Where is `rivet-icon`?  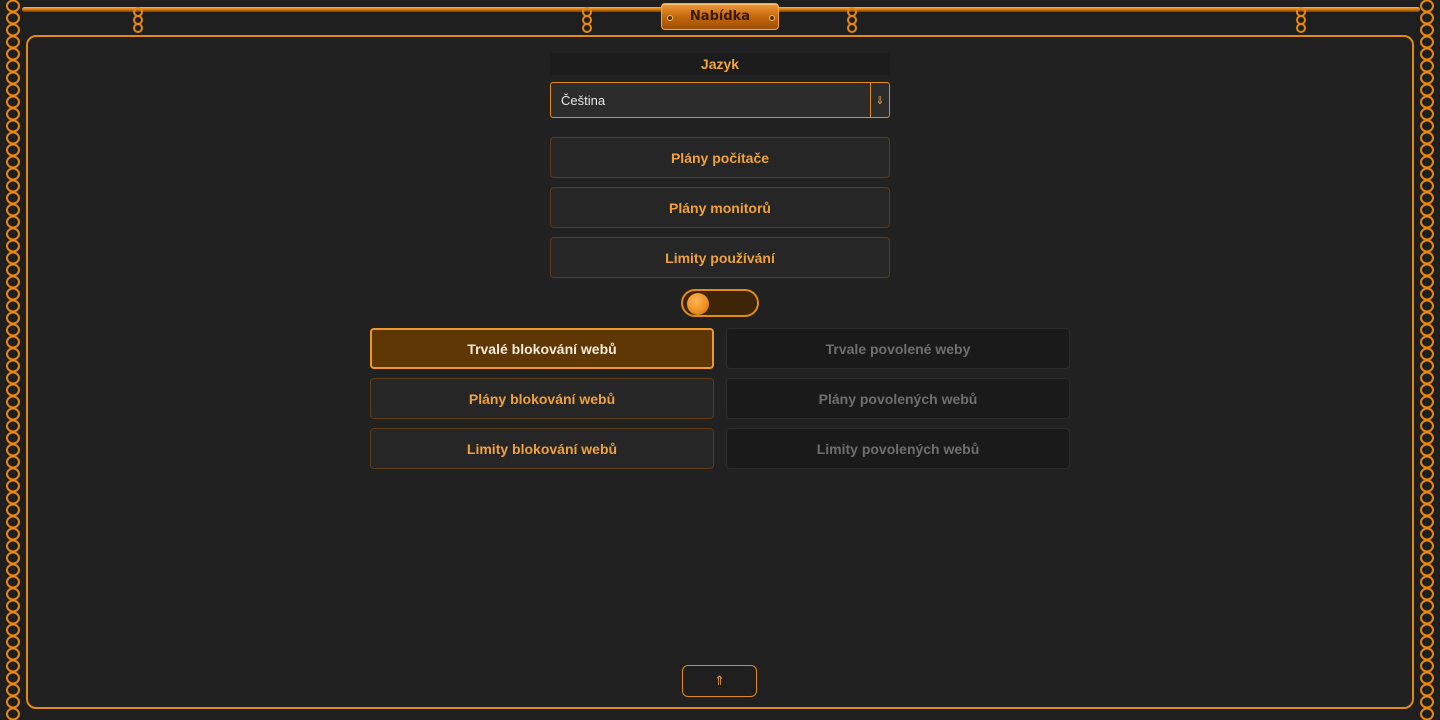
rivet-icon is located at coordinates (772, 18).